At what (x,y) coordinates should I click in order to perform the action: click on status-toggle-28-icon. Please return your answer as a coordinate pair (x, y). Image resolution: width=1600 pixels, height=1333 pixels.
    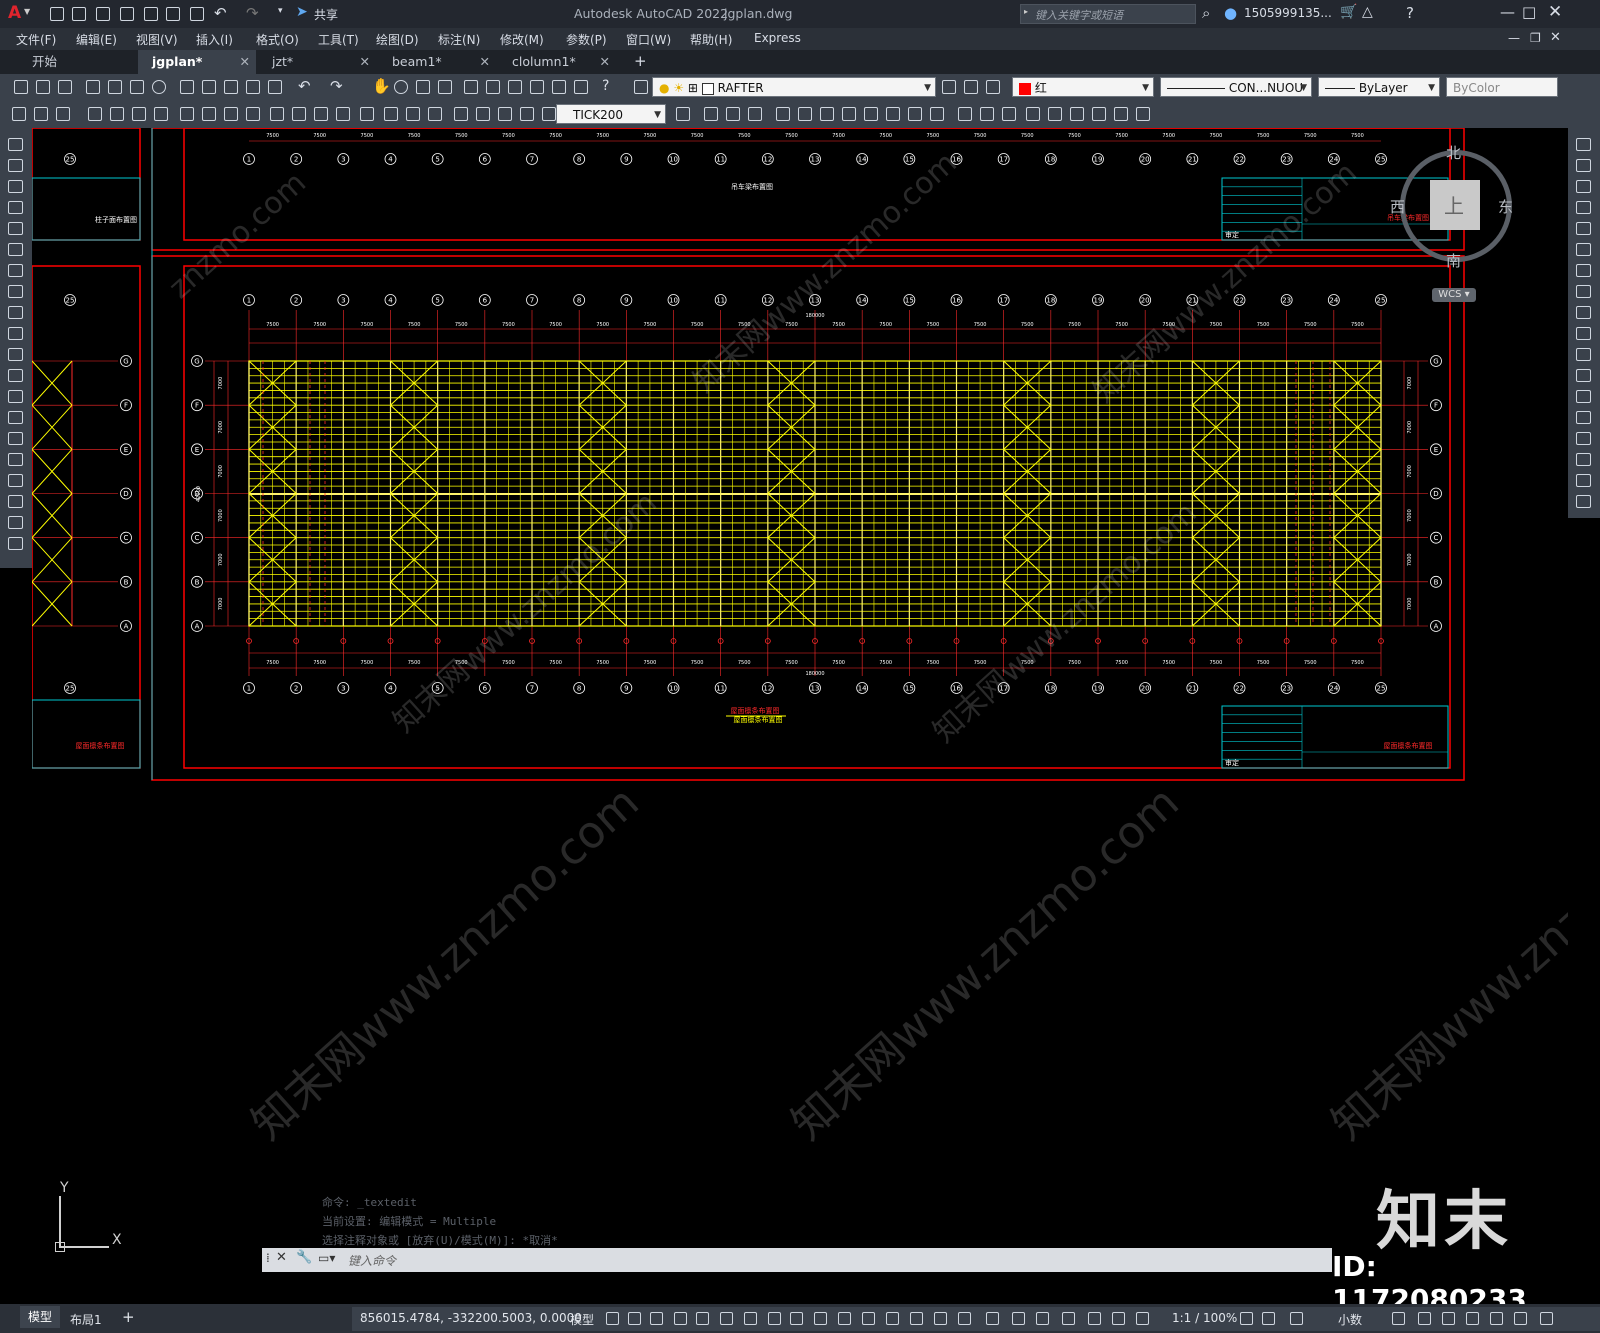
    Looking at the image, I should click on (1424, 1318).